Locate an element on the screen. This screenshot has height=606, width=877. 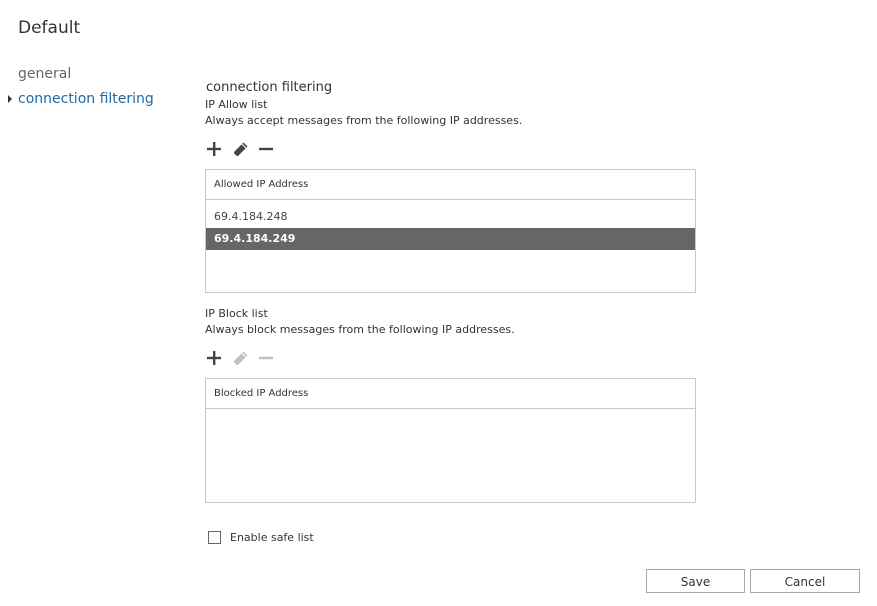
block-list-grid: Blocked IP Address is located at coordinates (450, 440).